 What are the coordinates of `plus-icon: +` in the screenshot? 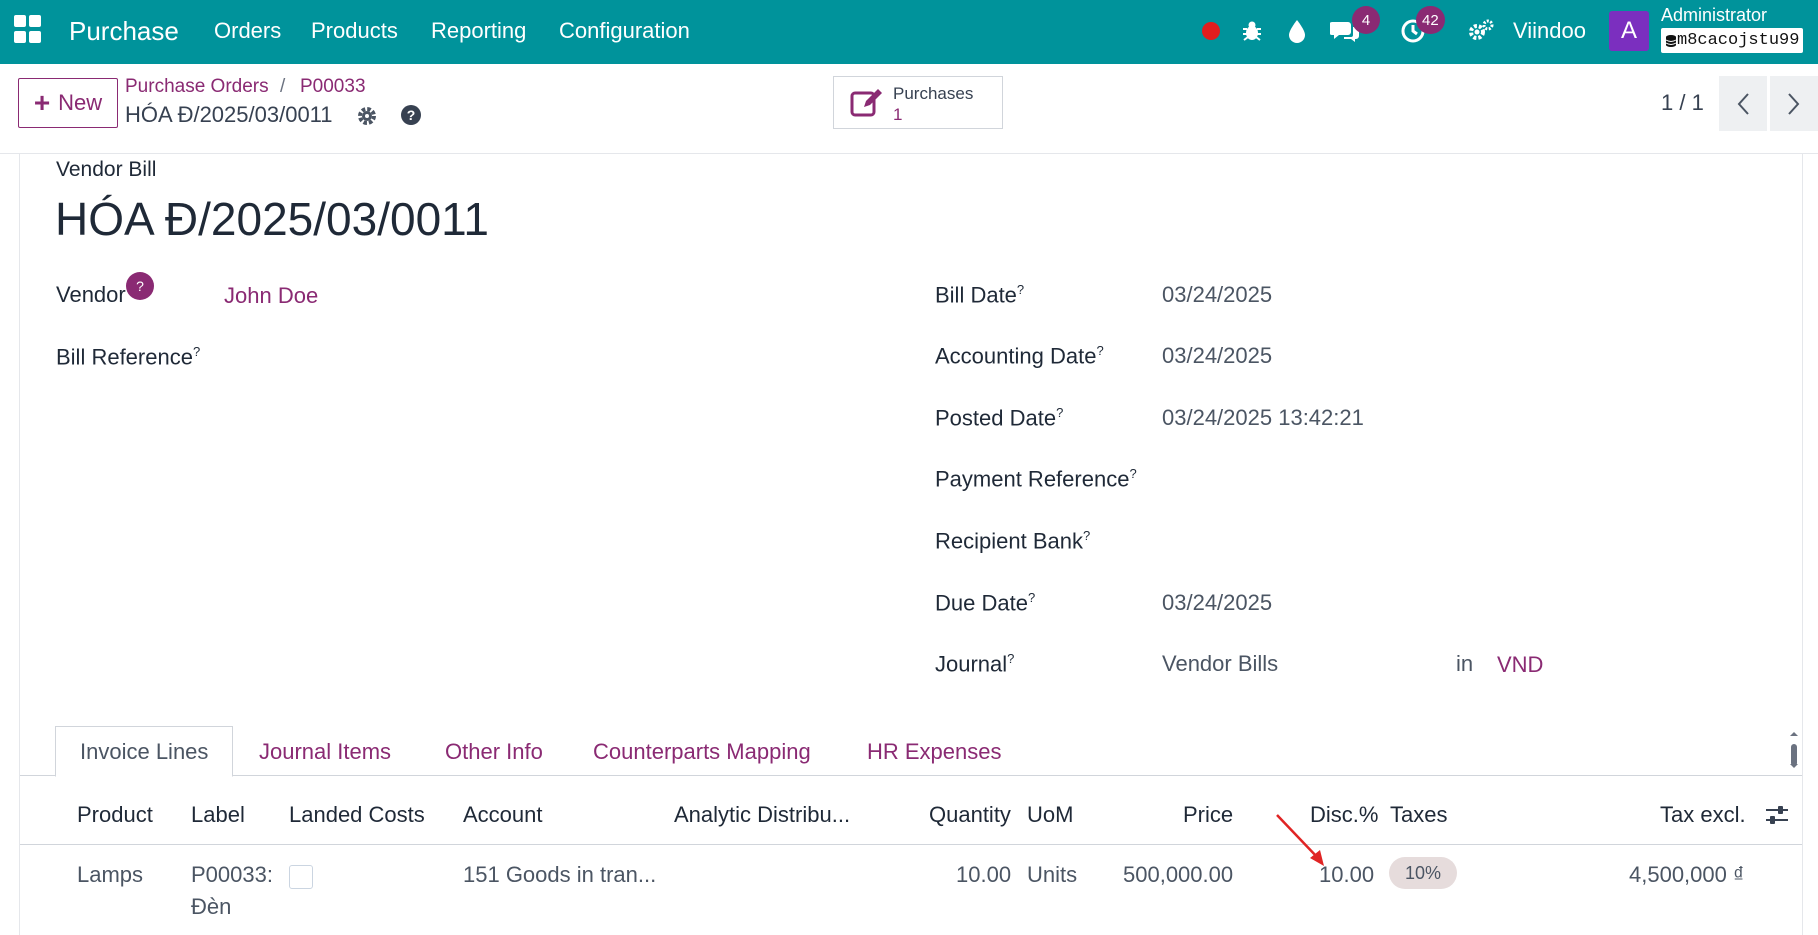 It's located at (42, 102).